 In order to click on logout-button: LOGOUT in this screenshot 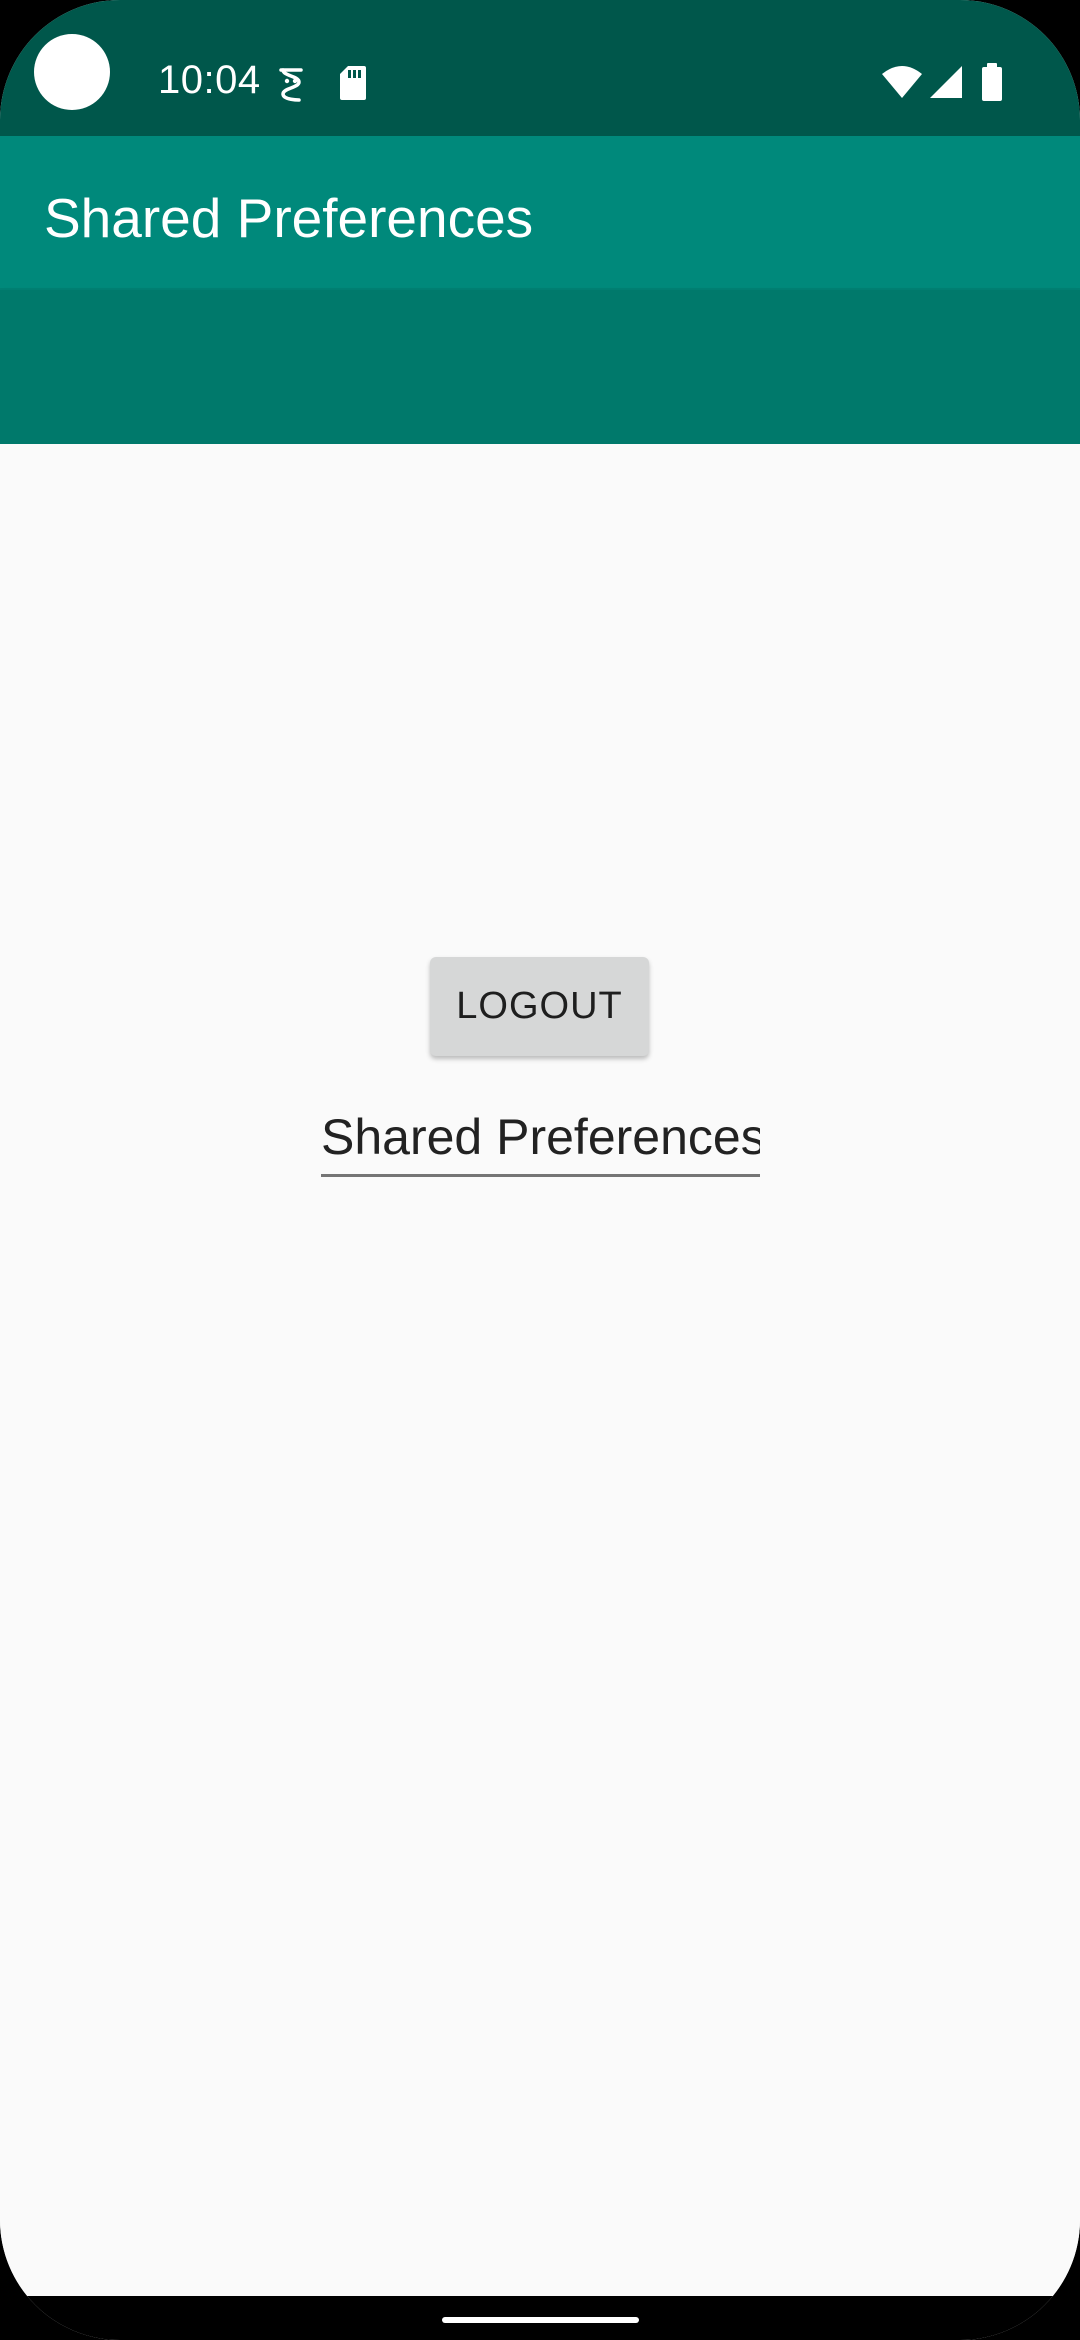, I will do `click(539, 1006)`.